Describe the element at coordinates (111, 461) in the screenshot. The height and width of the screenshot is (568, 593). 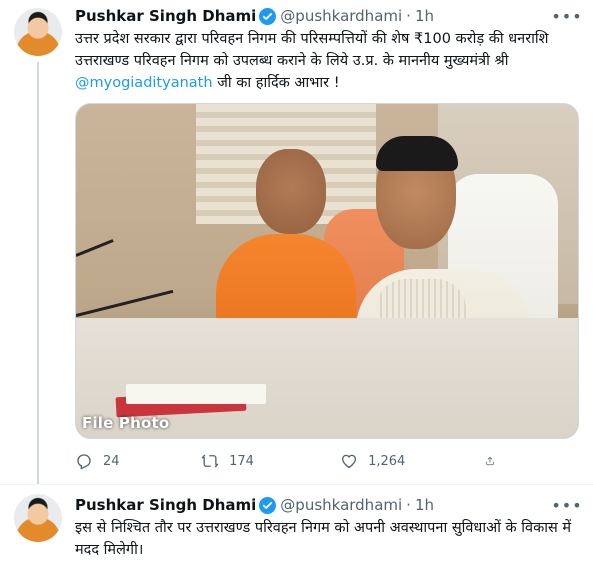
I see `reply-count: 24` at that location.